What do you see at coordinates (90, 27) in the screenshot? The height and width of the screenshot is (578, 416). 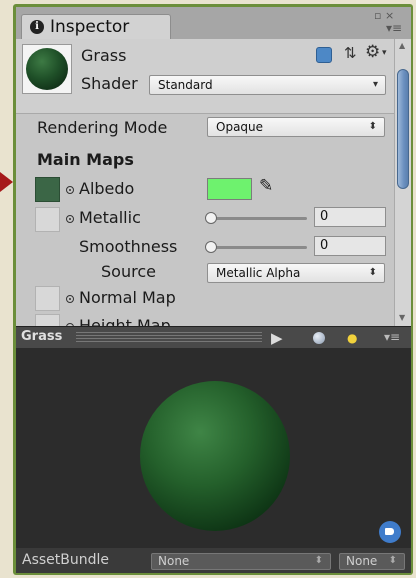 I see `tab-label: Inspector` at bounding box center [90, 27].